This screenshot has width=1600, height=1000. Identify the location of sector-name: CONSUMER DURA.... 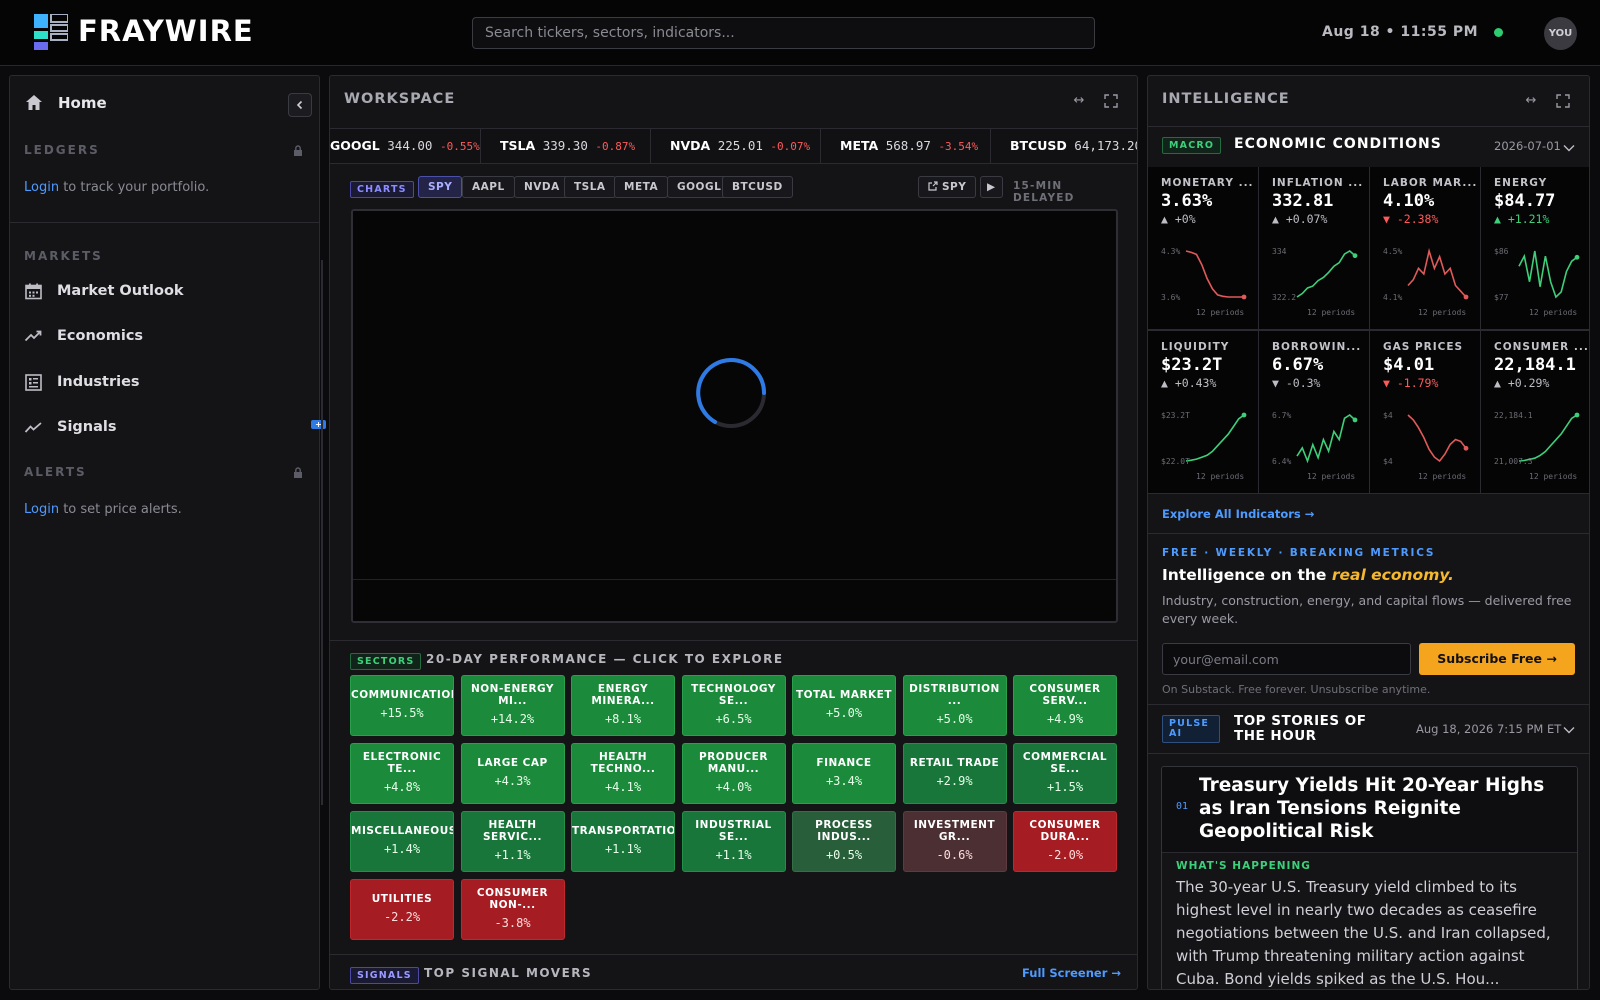
(1065, 831).